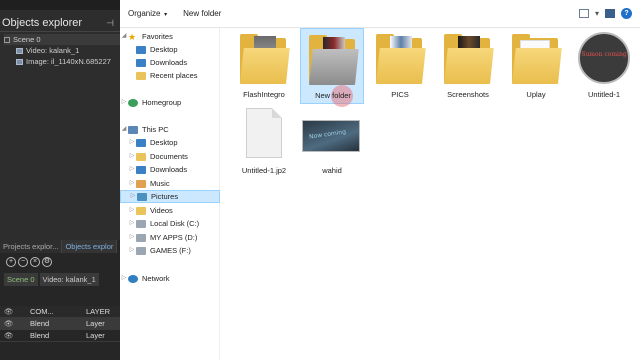  I want to click on help-icon: ?, so click(626, 13).